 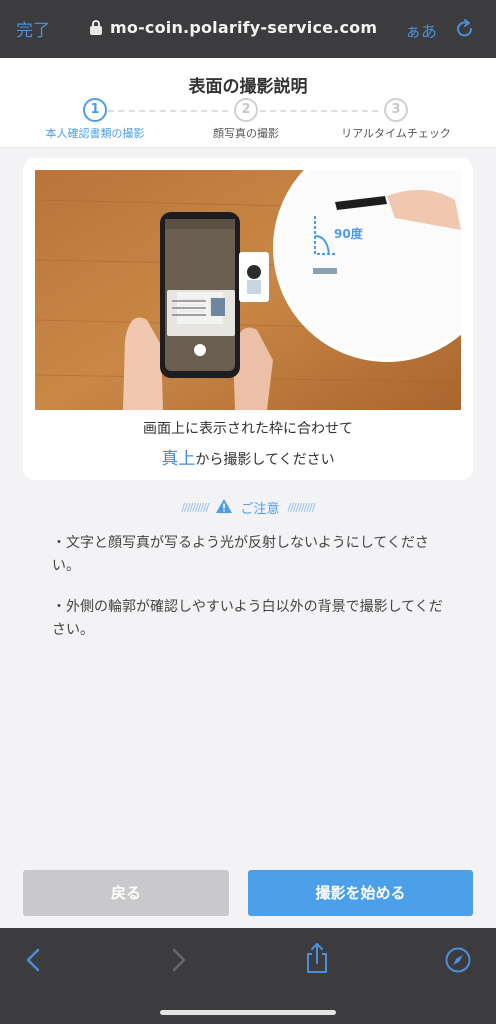 What do you see at coordinates (126, 893) in the screenshot?
I see `back-button: 戻る` at bounding box center [126, 893].